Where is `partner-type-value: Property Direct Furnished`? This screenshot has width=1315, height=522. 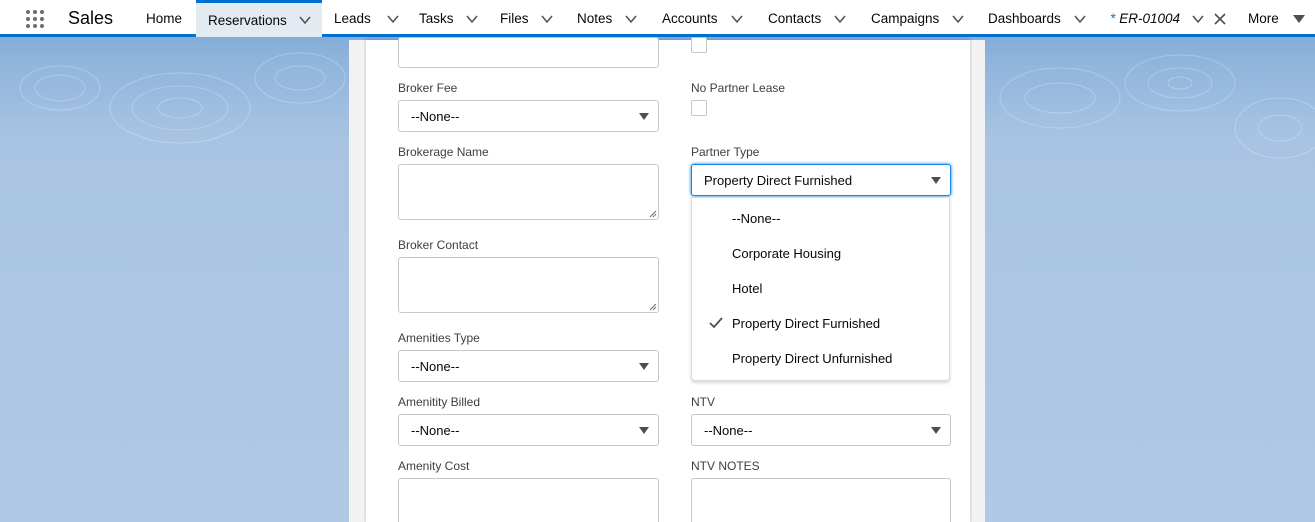
partner-type-value: Property Direct Furnished is located at coordinates (778, 180).